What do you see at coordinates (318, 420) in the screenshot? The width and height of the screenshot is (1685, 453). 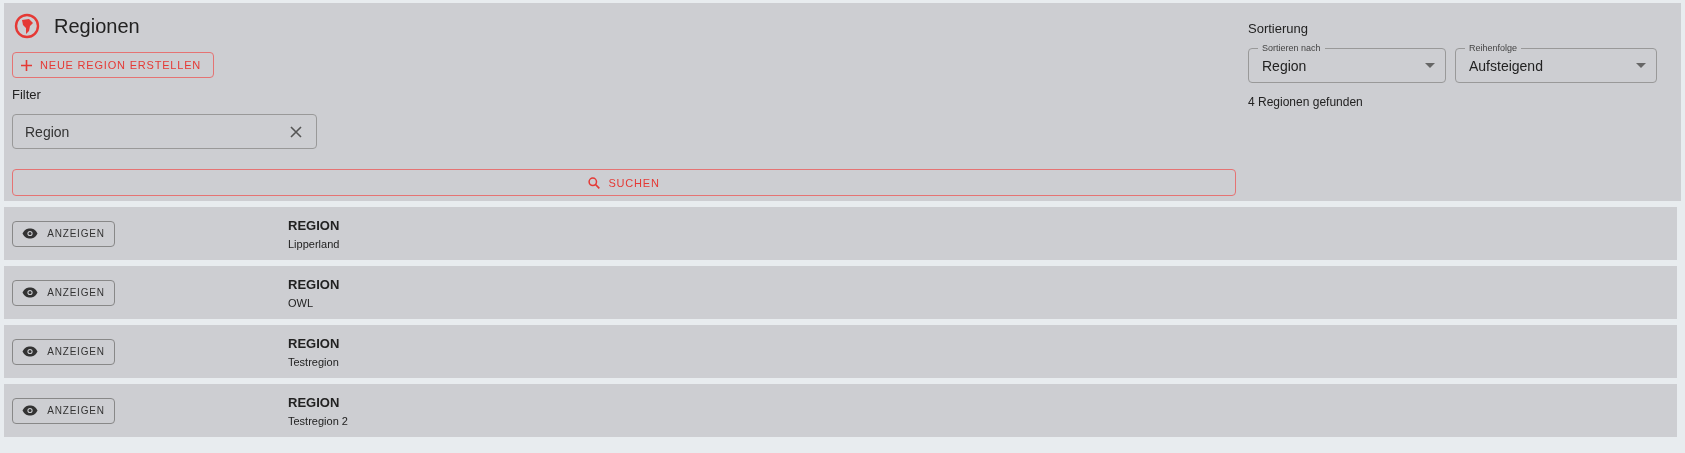 I see `region-name: Testregion 2` at bounding box center [318, 420].